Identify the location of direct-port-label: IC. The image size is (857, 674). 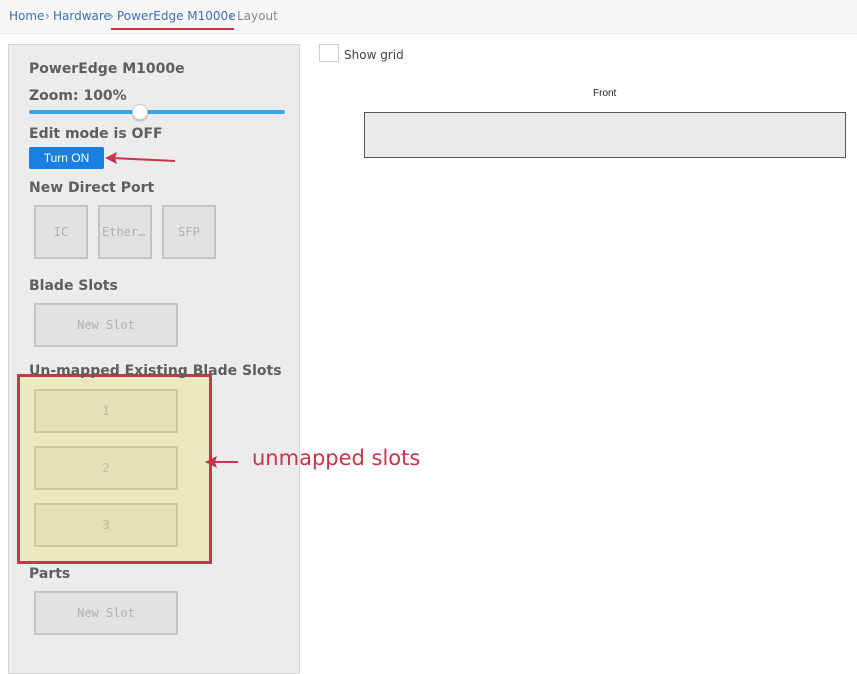
(61, 232).